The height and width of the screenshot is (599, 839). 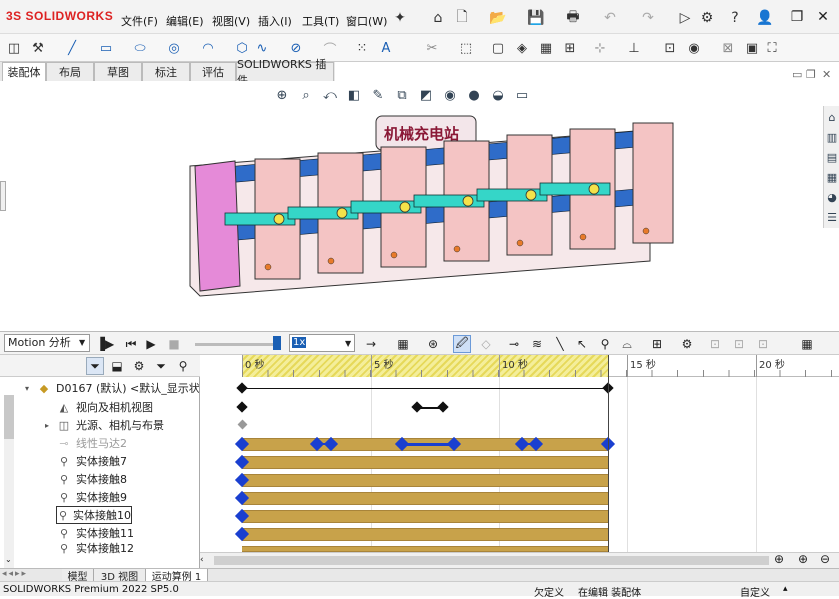 I want to click on panel-expander-icon, so click(x=3, y=196).